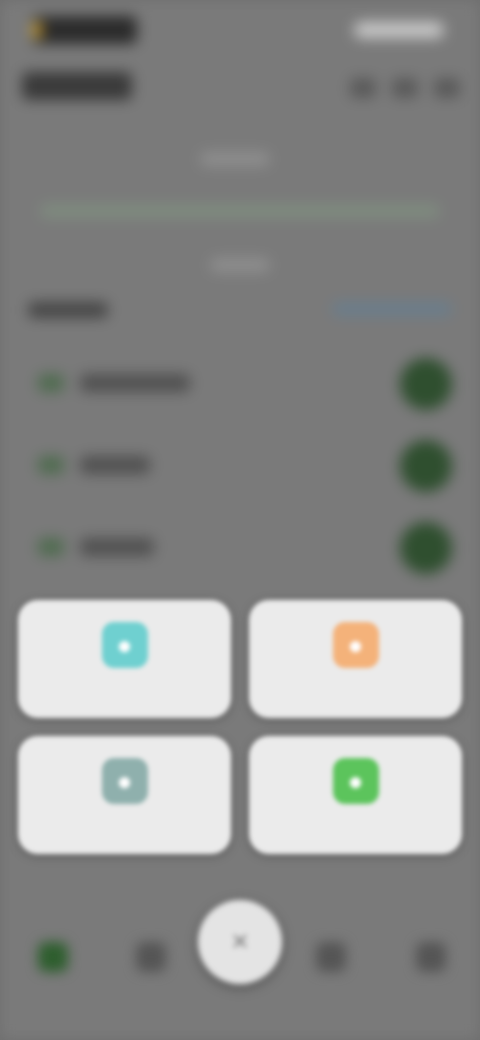  What do you see at coordinates (355, 781) in the screenshot?
I see `green-action-icon: ●` at bounding box center [355, 781].